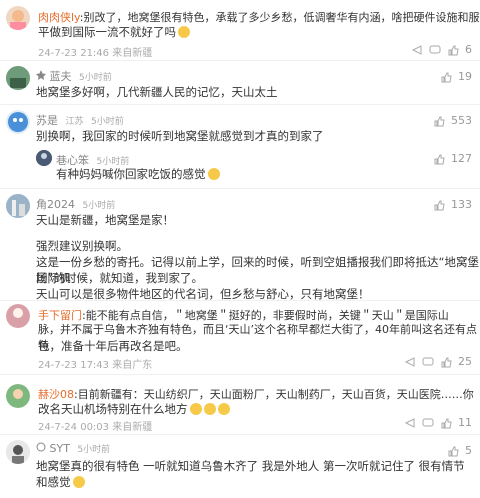 This screenshot has height=498, width=480. What do you see at coordinates (456, 76) in the screenshot?
I see `comment-actions: 19` at bounding box center [456, 76].